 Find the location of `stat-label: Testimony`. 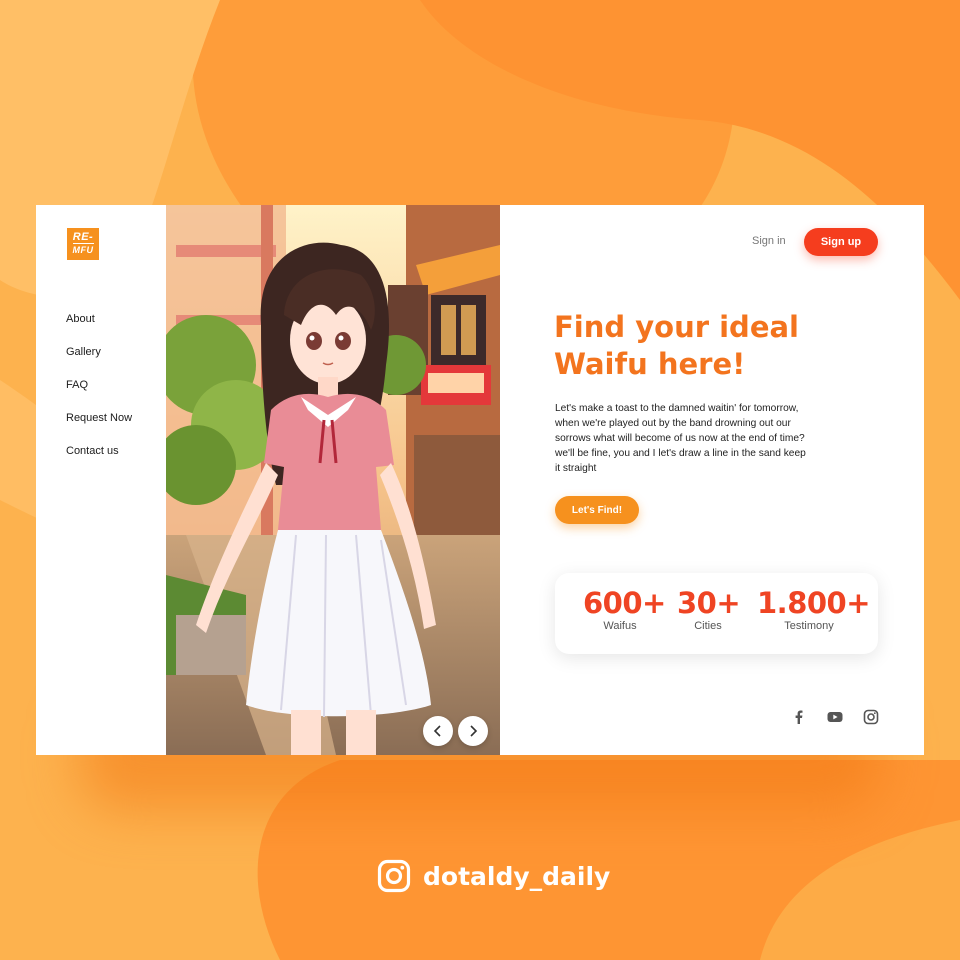

stat-label: Testimony is located at coordinates (809, 626).